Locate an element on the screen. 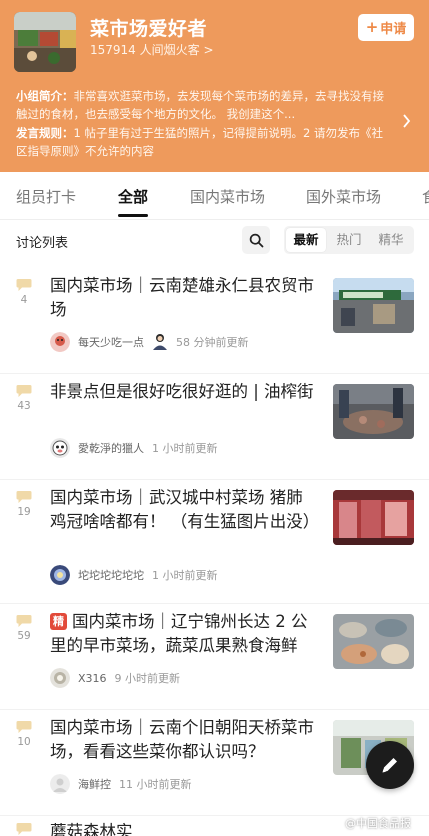 The image size is (429, 836). post-title-text: 国内菜市场｜云南楚雄永仁县农贸市场 is located at coordinates (182, 297).